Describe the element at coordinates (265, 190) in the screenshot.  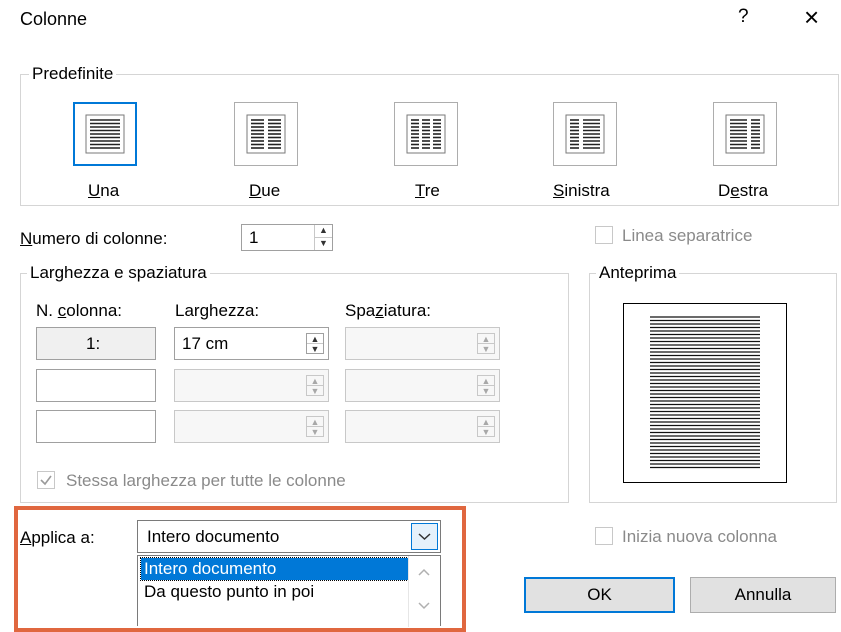
I see `preset-two-label: Due` at that location.